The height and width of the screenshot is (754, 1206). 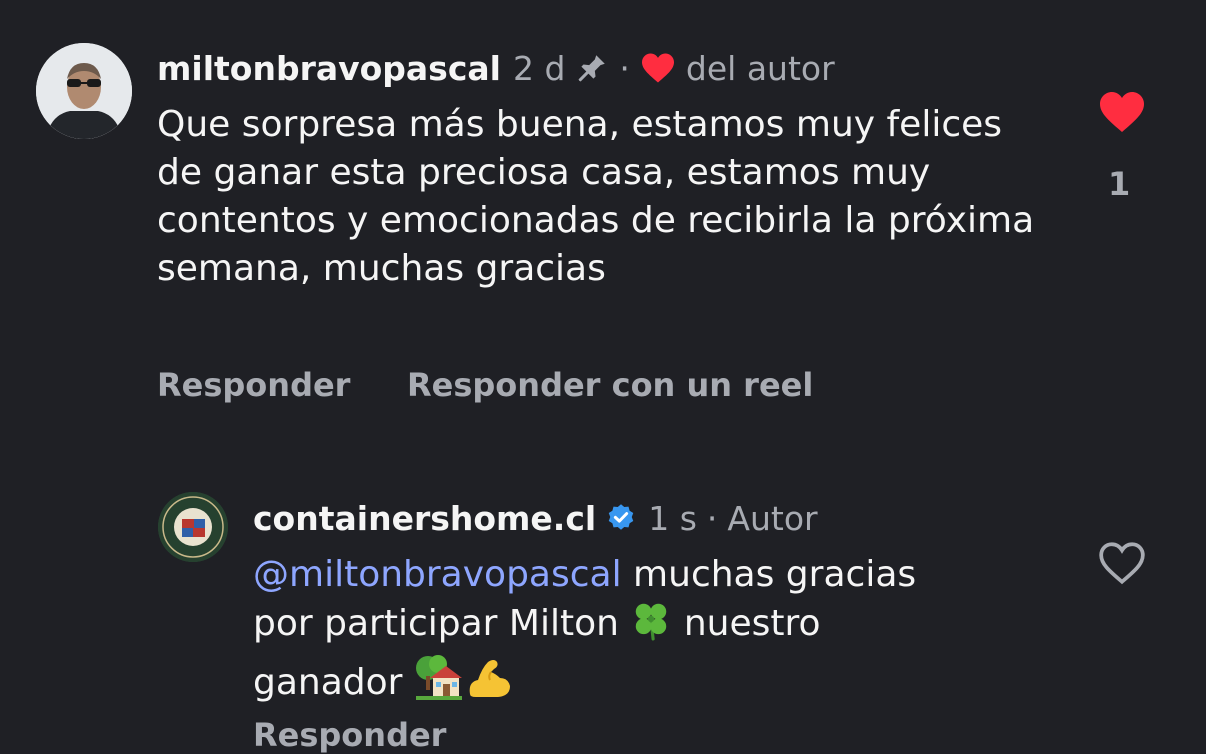 I want to click on reply-line-1: @miltonbravopascal muchas gracias, so click(x=668, y=575).